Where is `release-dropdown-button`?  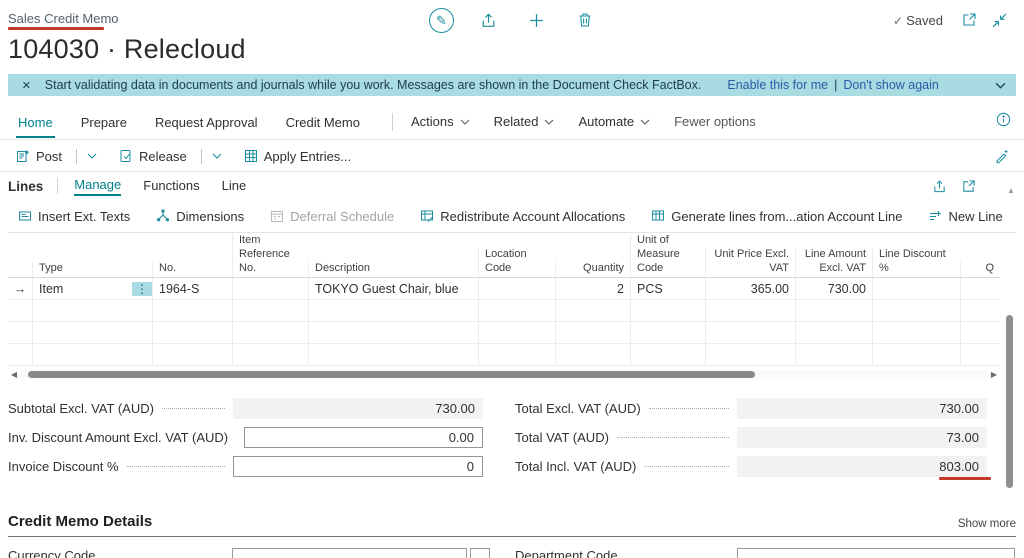 release-dropdown-button is located at coordinates (217, 156).